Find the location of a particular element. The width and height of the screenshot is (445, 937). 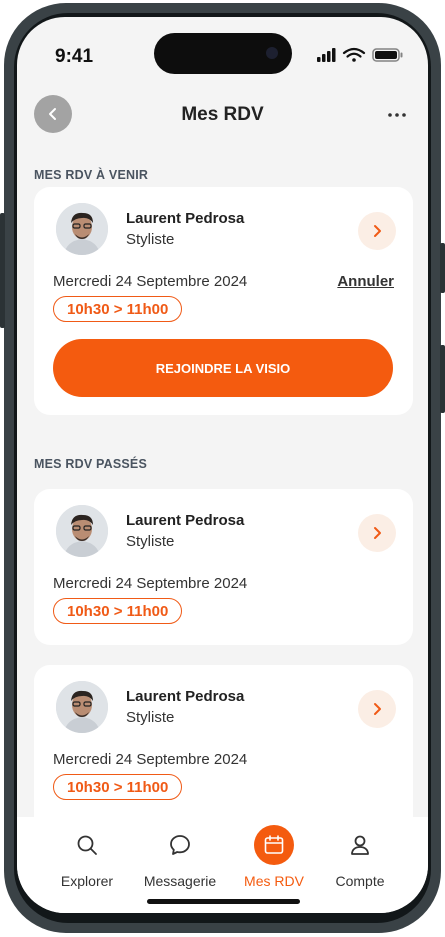

calendar-icon is located at coordinates (274, 845).